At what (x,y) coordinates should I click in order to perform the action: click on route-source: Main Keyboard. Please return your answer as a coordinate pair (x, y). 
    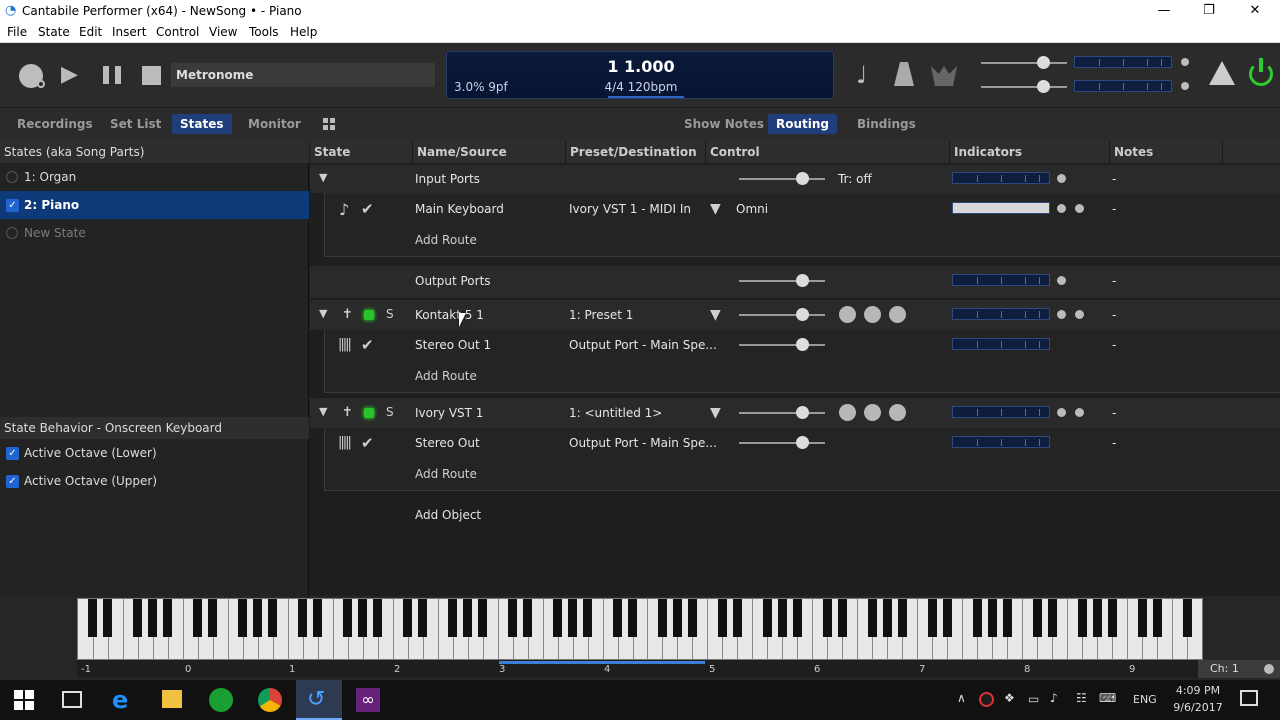
    Looking at the image, I should click on (459, 209).